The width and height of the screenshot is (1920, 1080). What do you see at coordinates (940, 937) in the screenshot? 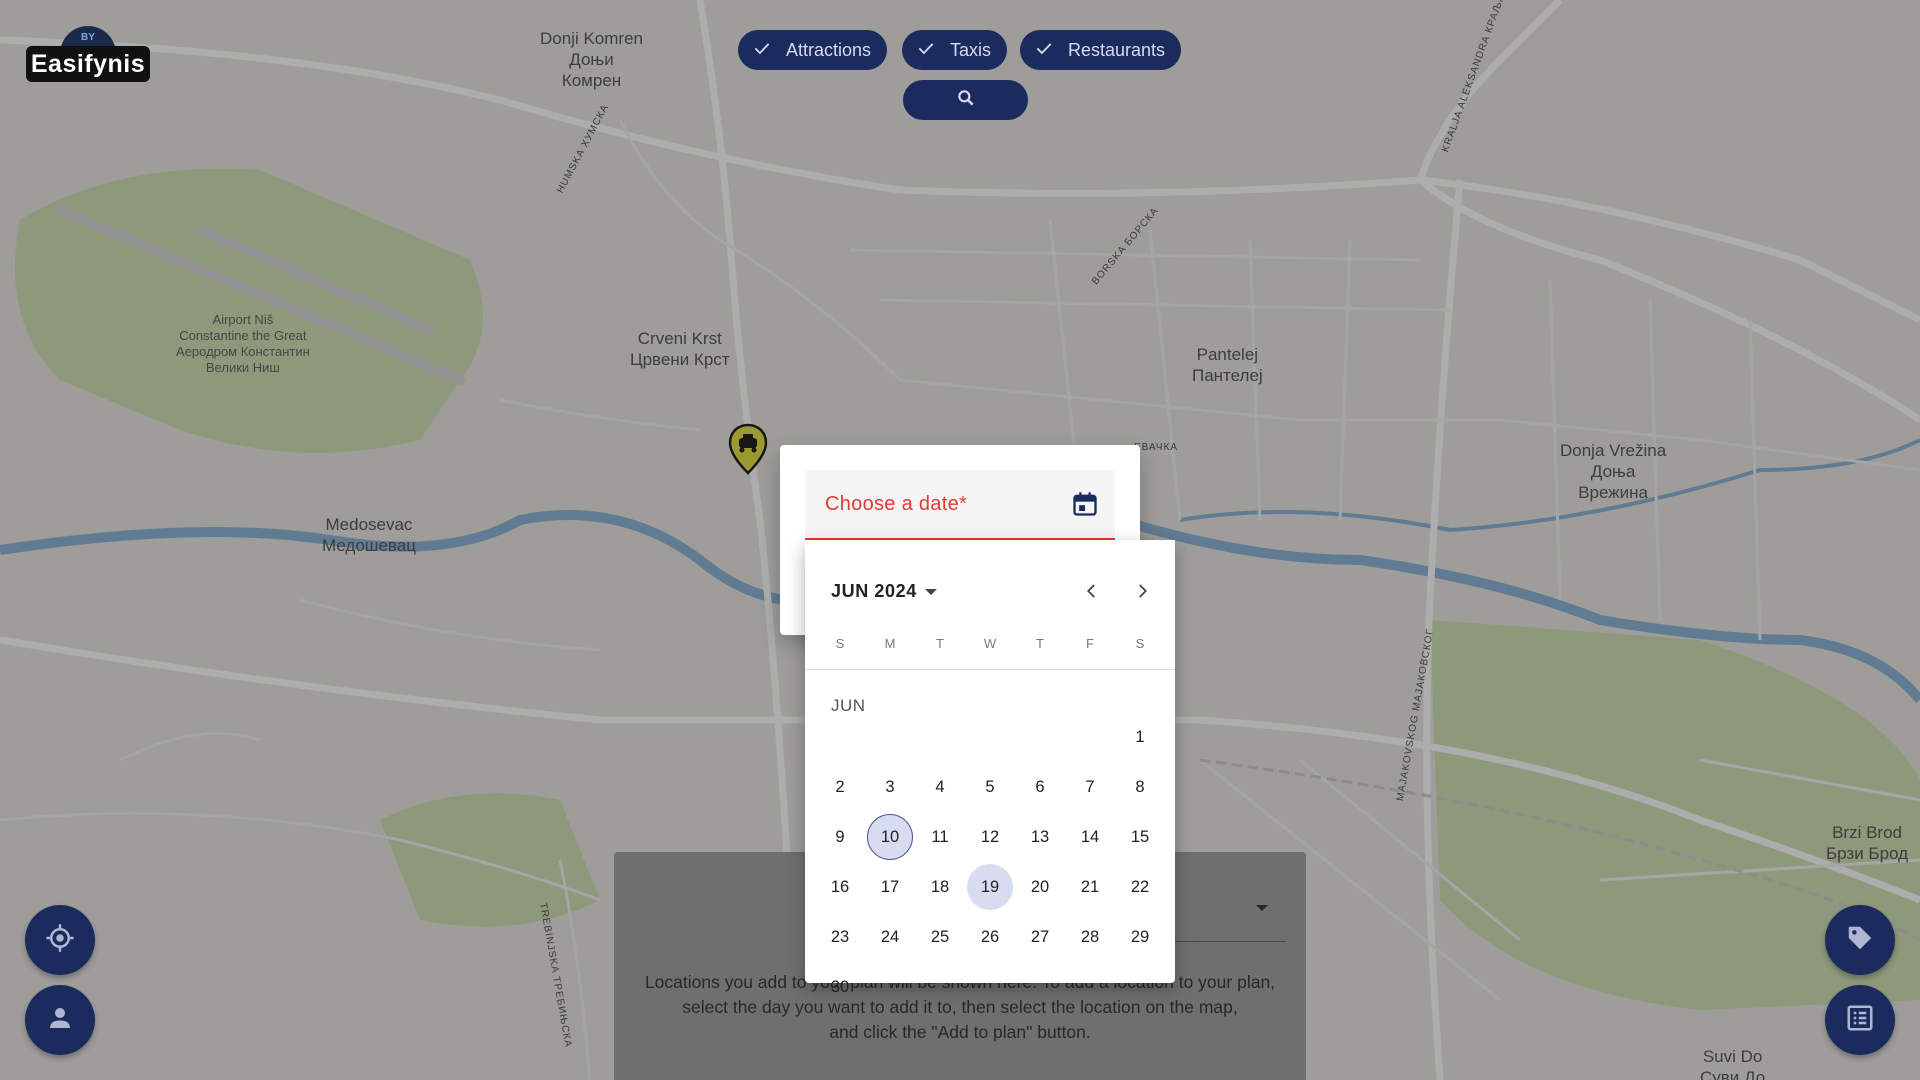
I see `calendar-day: 25` at bounding box center [940, 937].